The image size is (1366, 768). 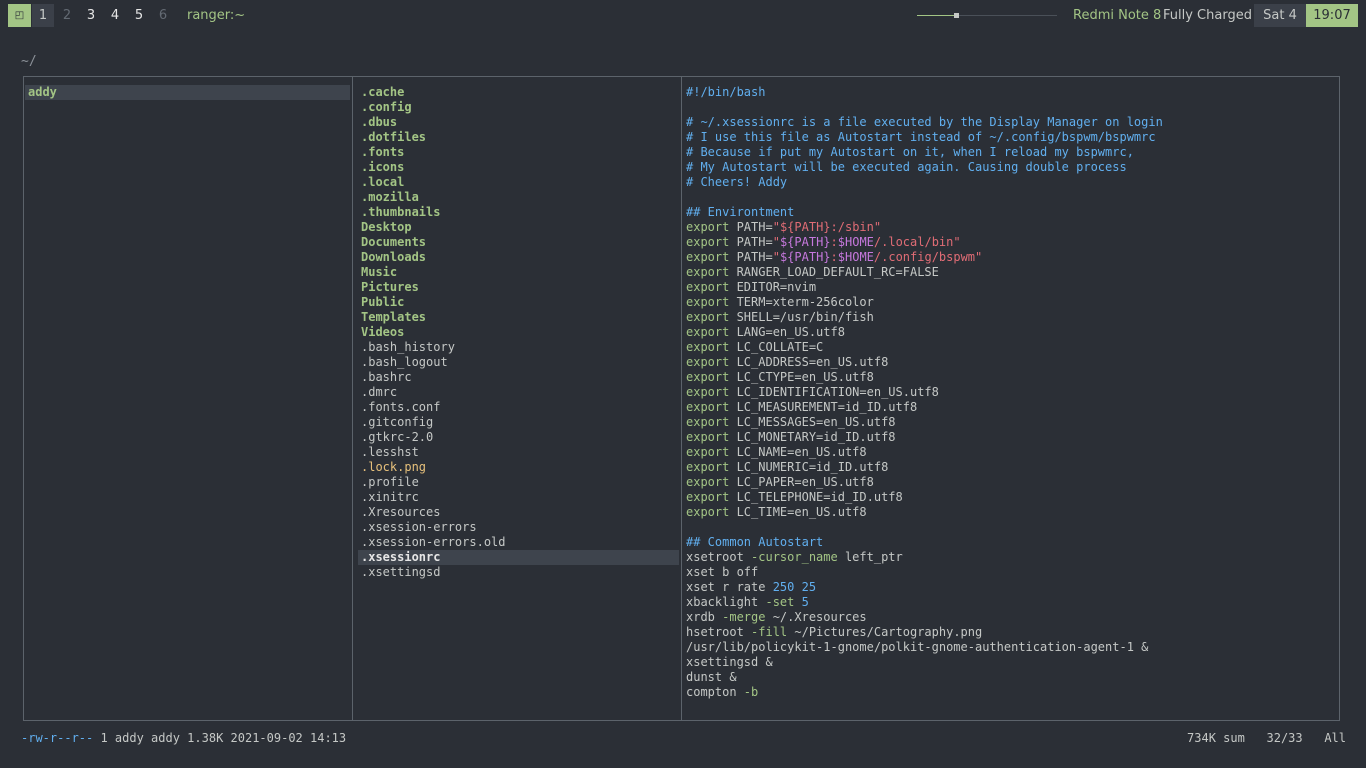 What do you see at coordinates (1011, 527) in the screenshot?
I see `preview-line` at bounding box center [1011, 527].